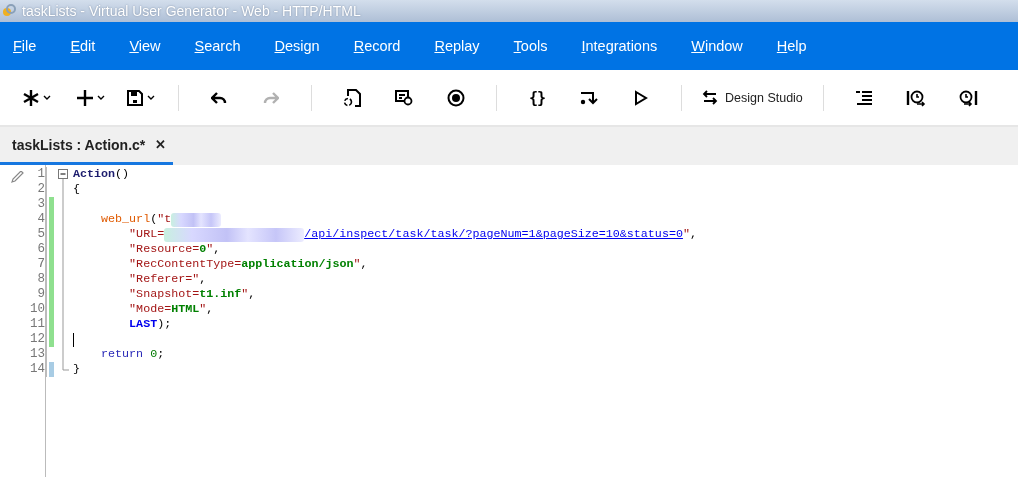  What do you see at coordinates (84, 97) in the screenshot?
I see `plus-icon` at bounding box center [84, 97].